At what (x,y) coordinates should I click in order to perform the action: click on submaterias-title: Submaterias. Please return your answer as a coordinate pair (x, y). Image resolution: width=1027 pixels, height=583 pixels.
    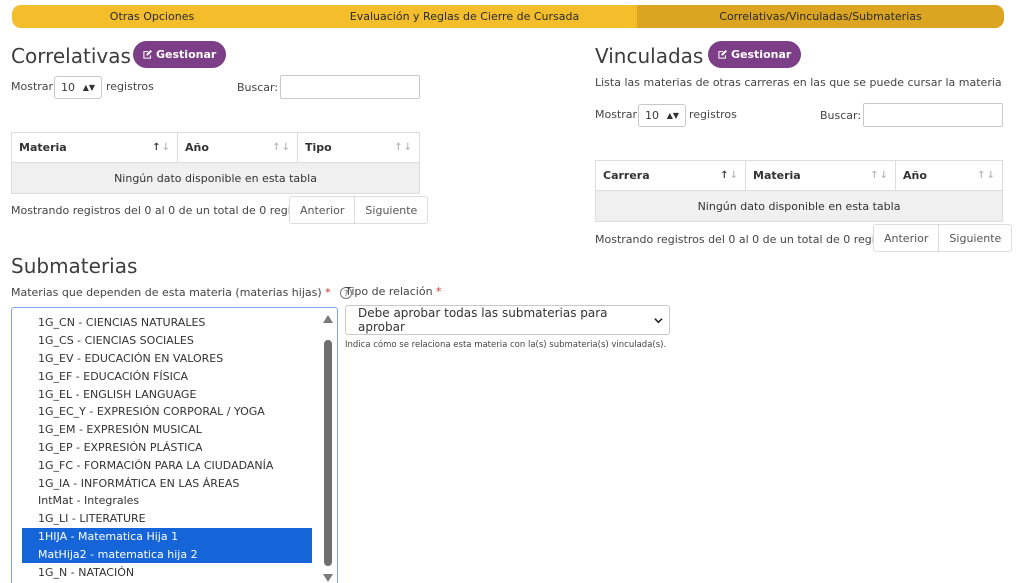
    Looking at the image, I should click on (74, 266).